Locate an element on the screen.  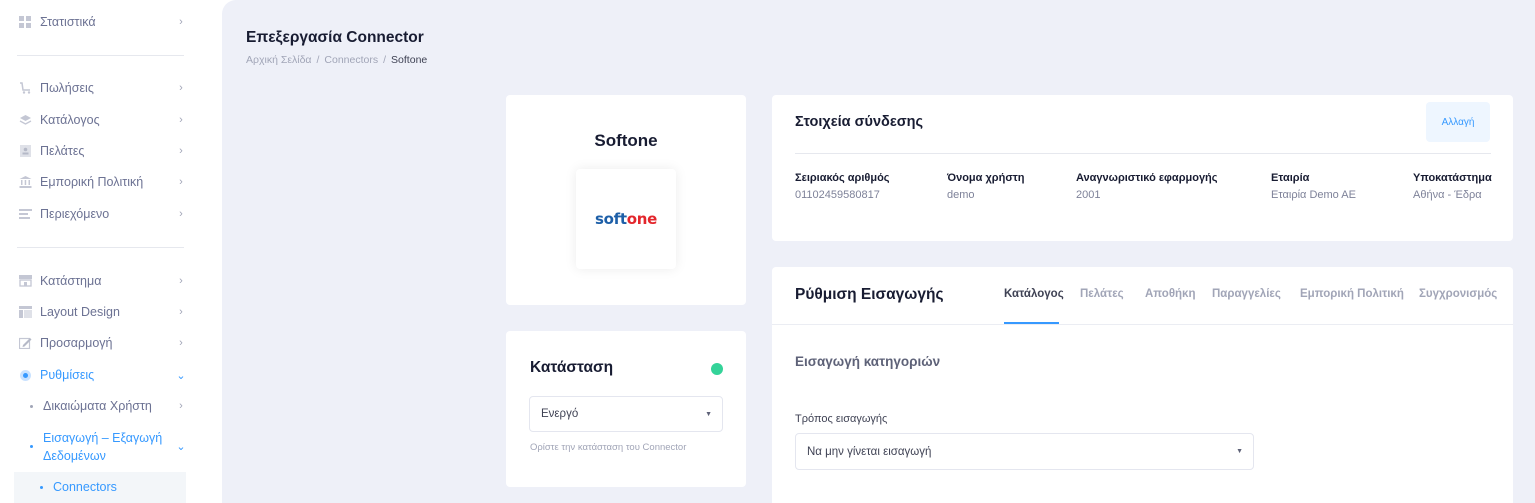
field-serial: Σειριακός αριθμός 01102459580817 is located at coordinates (842, 186).